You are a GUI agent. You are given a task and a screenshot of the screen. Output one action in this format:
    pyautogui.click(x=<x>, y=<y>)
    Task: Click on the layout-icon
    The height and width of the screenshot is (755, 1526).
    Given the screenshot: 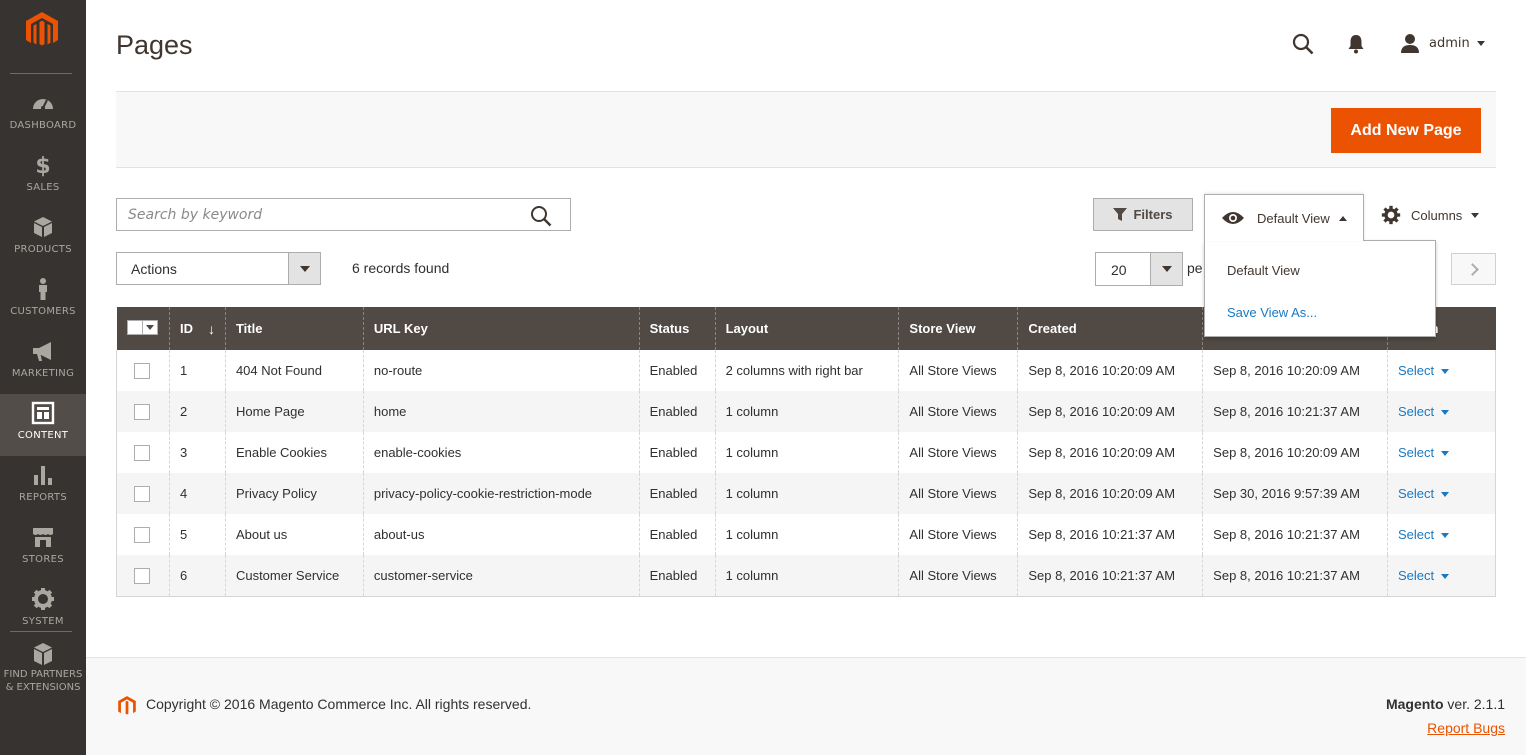 What is the action you would take?
    pyautogui.click(x=43, y=413)
    